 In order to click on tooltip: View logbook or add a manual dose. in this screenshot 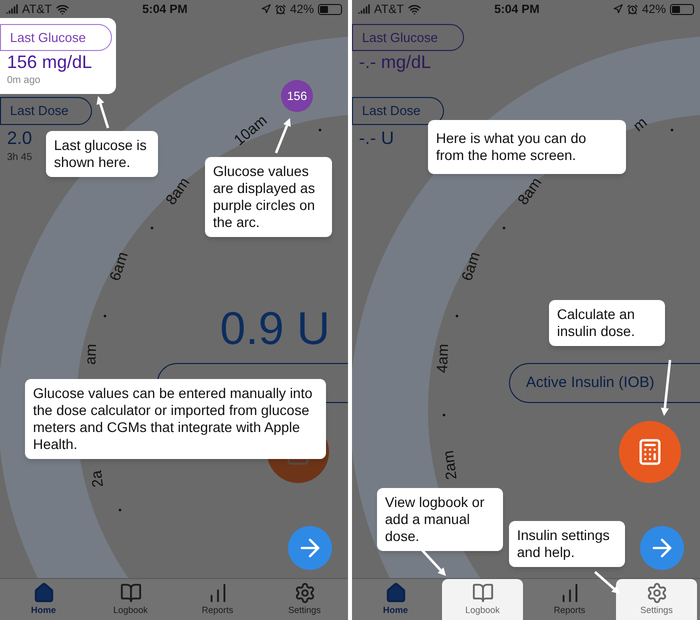, I will do `click(440, 519)`.